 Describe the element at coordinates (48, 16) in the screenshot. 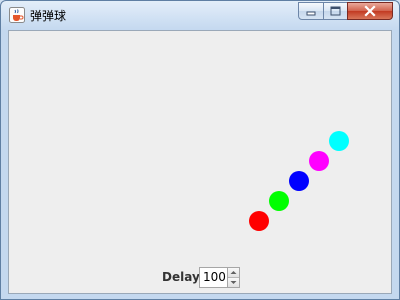

I see `window-title: 弹弹球` at that location.